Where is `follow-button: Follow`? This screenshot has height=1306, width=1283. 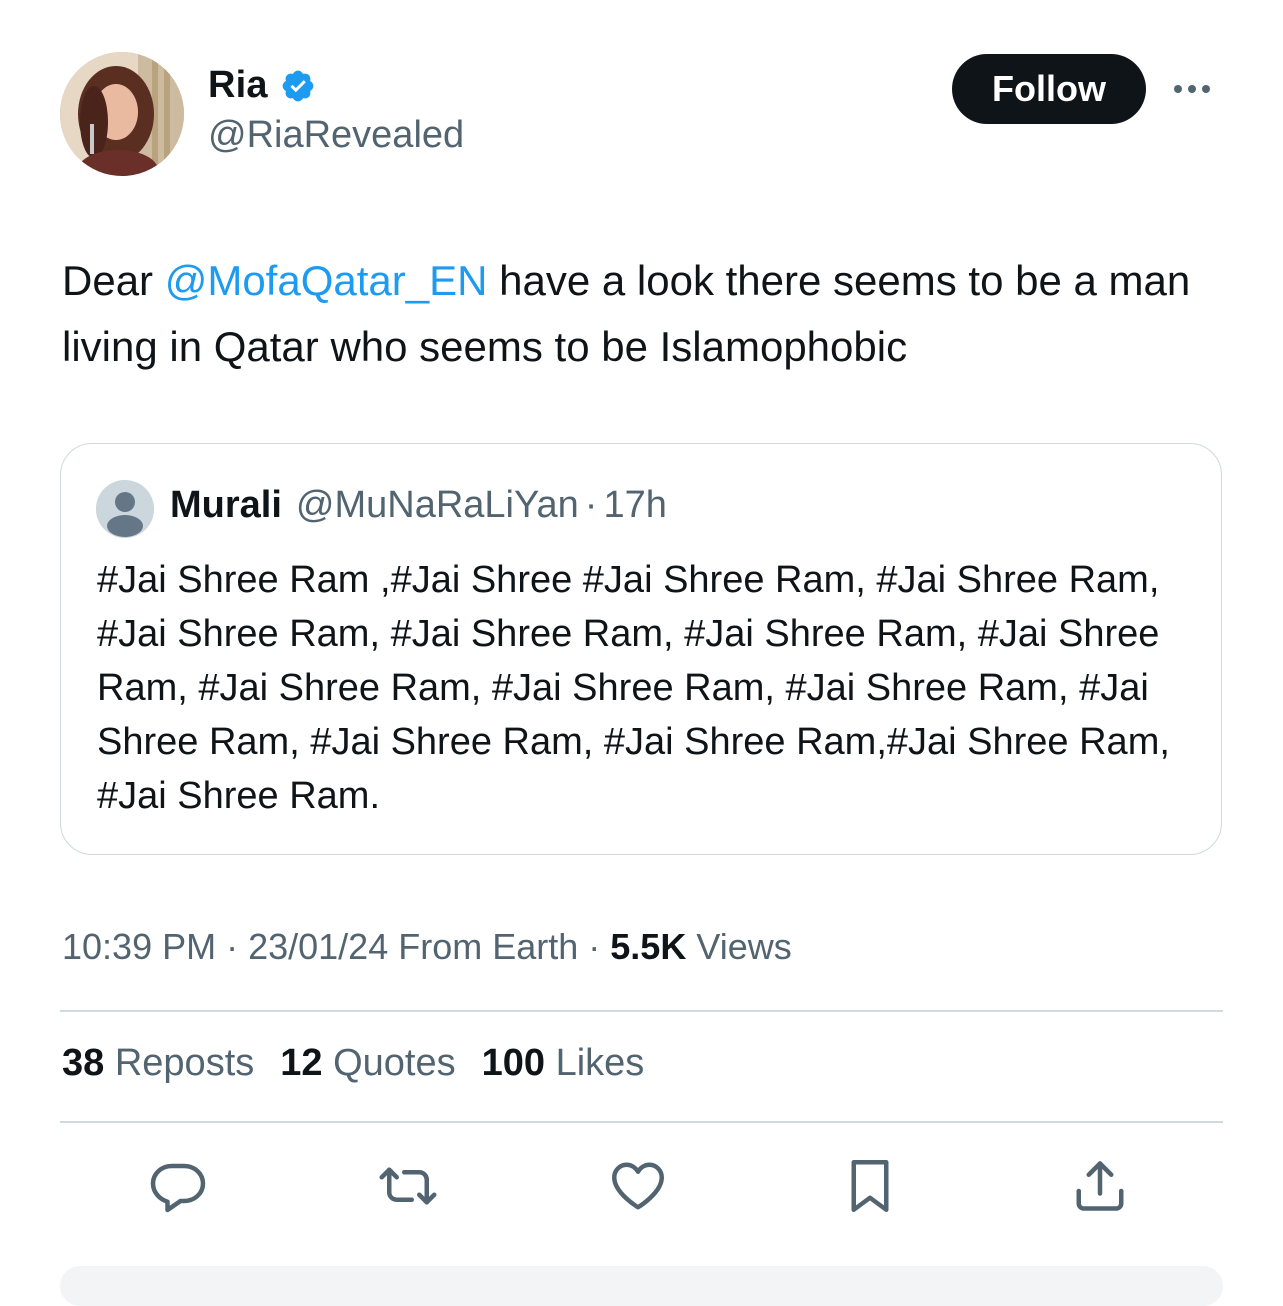 follow-button: Follow is located at coordinates (1049, 89).